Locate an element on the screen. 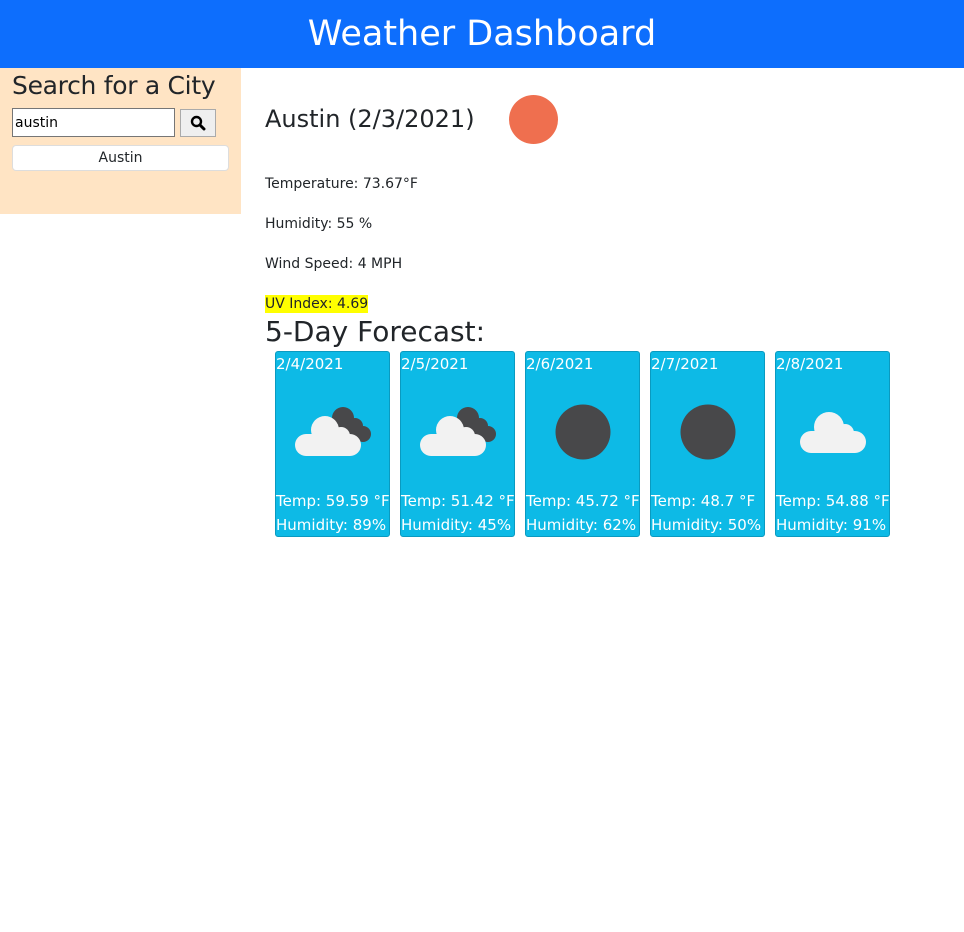  forecast-card: 2/8/2021 Temp: 54.88 °F Humidity: 91% is located at coordinates (832, 444).